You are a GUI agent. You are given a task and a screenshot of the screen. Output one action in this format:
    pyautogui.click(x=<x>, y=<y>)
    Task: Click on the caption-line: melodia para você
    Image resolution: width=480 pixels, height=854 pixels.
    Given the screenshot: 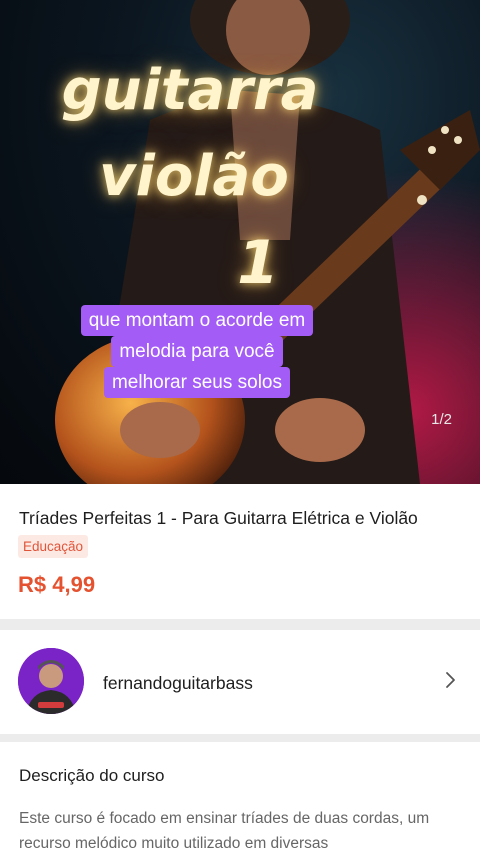 What is the action you would take?
    pyautogui.click(x=197, y=351)
    